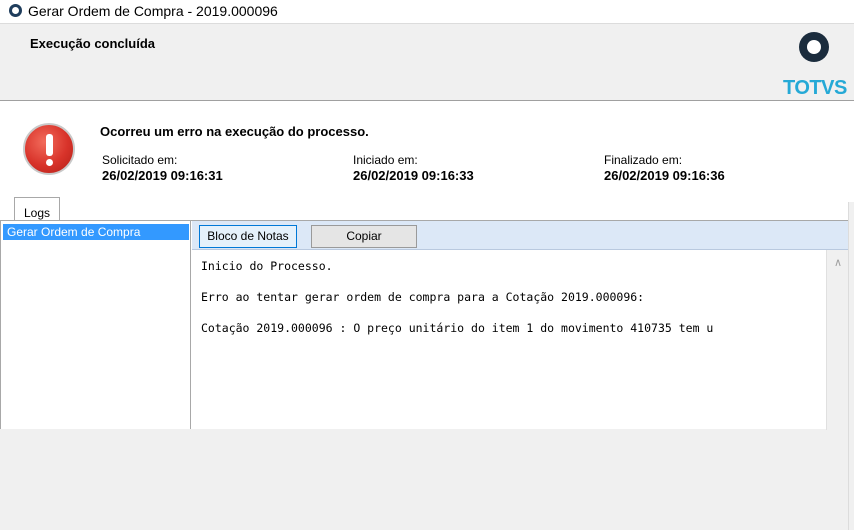  Describe the element at coordinates (37, 209) in the screenshot. I see `tab-logs: Logs` at that location.